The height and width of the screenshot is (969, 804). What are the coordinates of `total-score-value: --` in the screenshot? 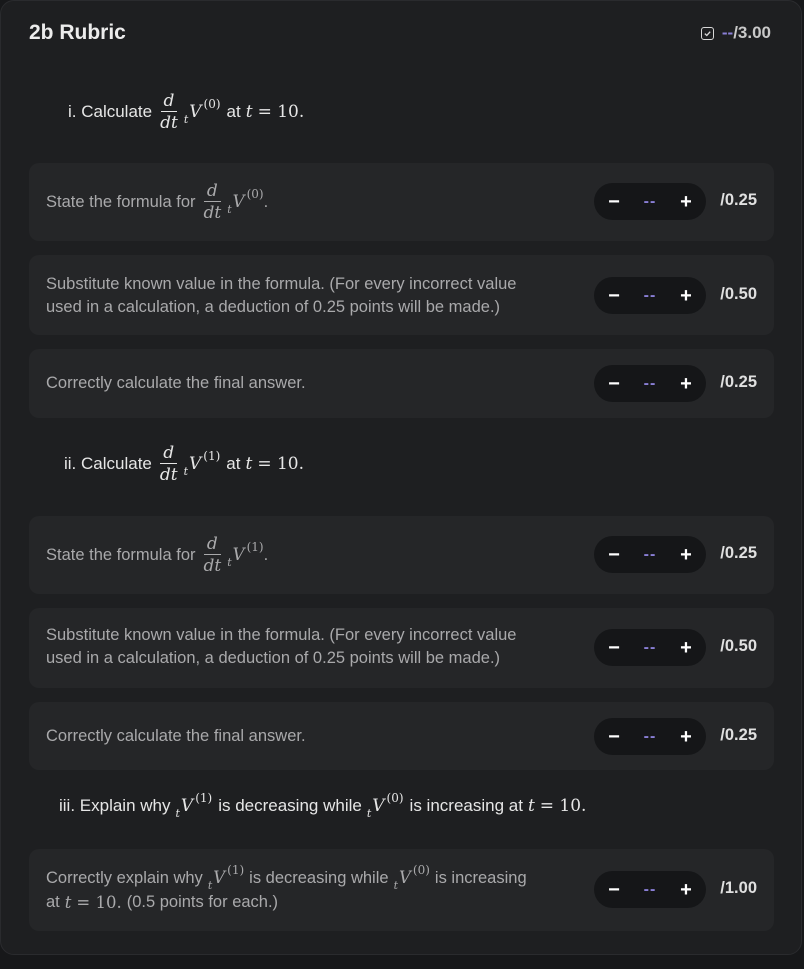 It's located at (727, 32).